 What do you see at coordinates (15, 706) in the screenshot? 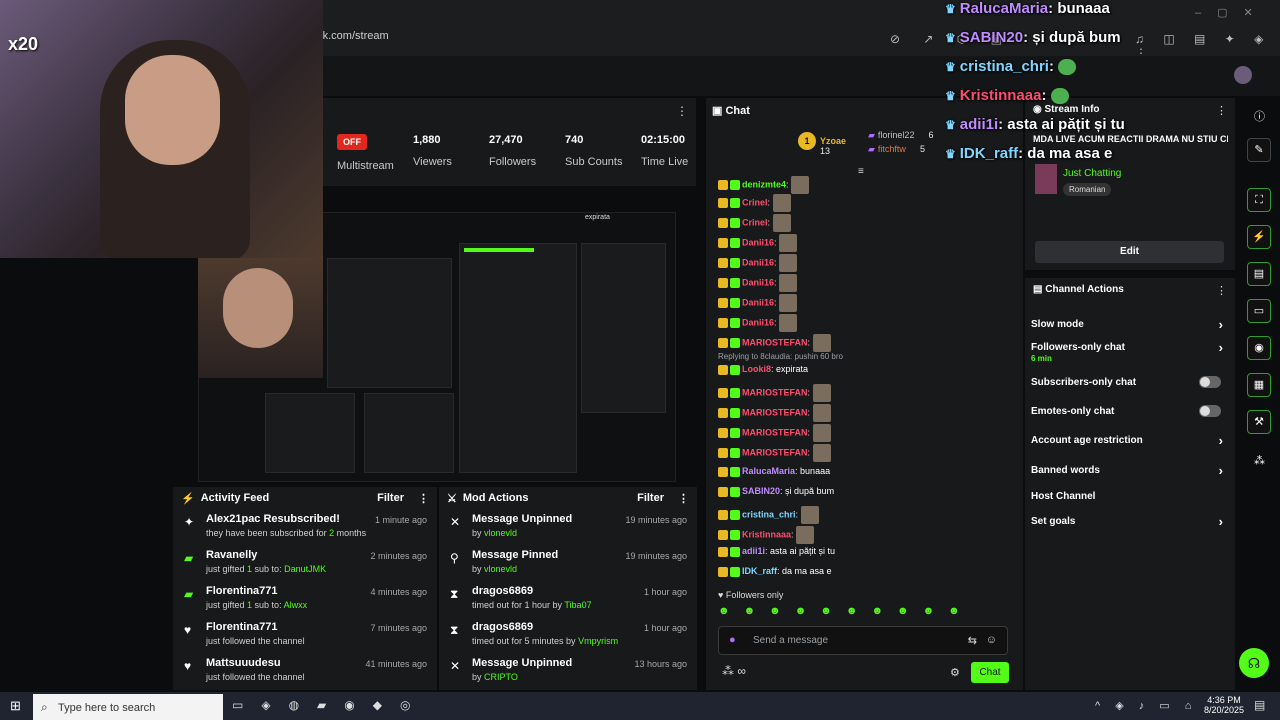
I see `windows-start-icon: ⊞` at bounding box center [15, 706].